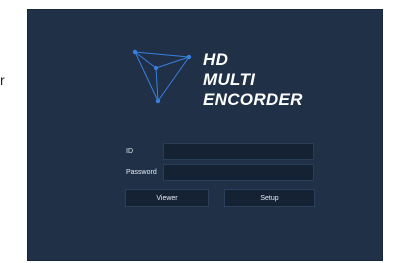 This screenshot has width=393, height=263. Describe the element at coordinates (2, 80) in the screenshot. I see `background-text-fragment: r` at that location.